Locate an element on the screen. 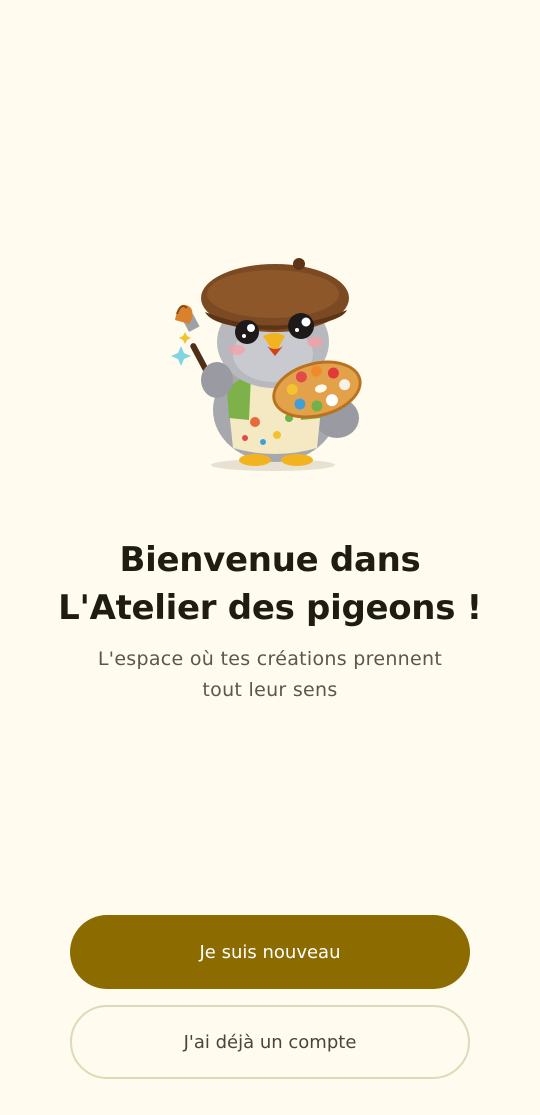 The width and height of the screenshot is (540, 1115). welcome-subtitle-line-2: tout leur sens is located at coordinates (270, 690).